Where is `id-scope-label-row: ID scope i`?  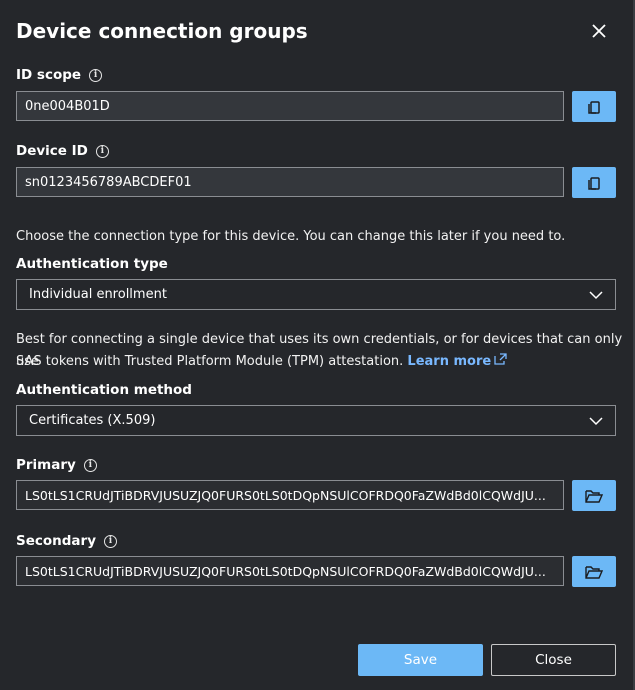 id-scope-label-row: ID scope i is located at coordinates (59, 75).